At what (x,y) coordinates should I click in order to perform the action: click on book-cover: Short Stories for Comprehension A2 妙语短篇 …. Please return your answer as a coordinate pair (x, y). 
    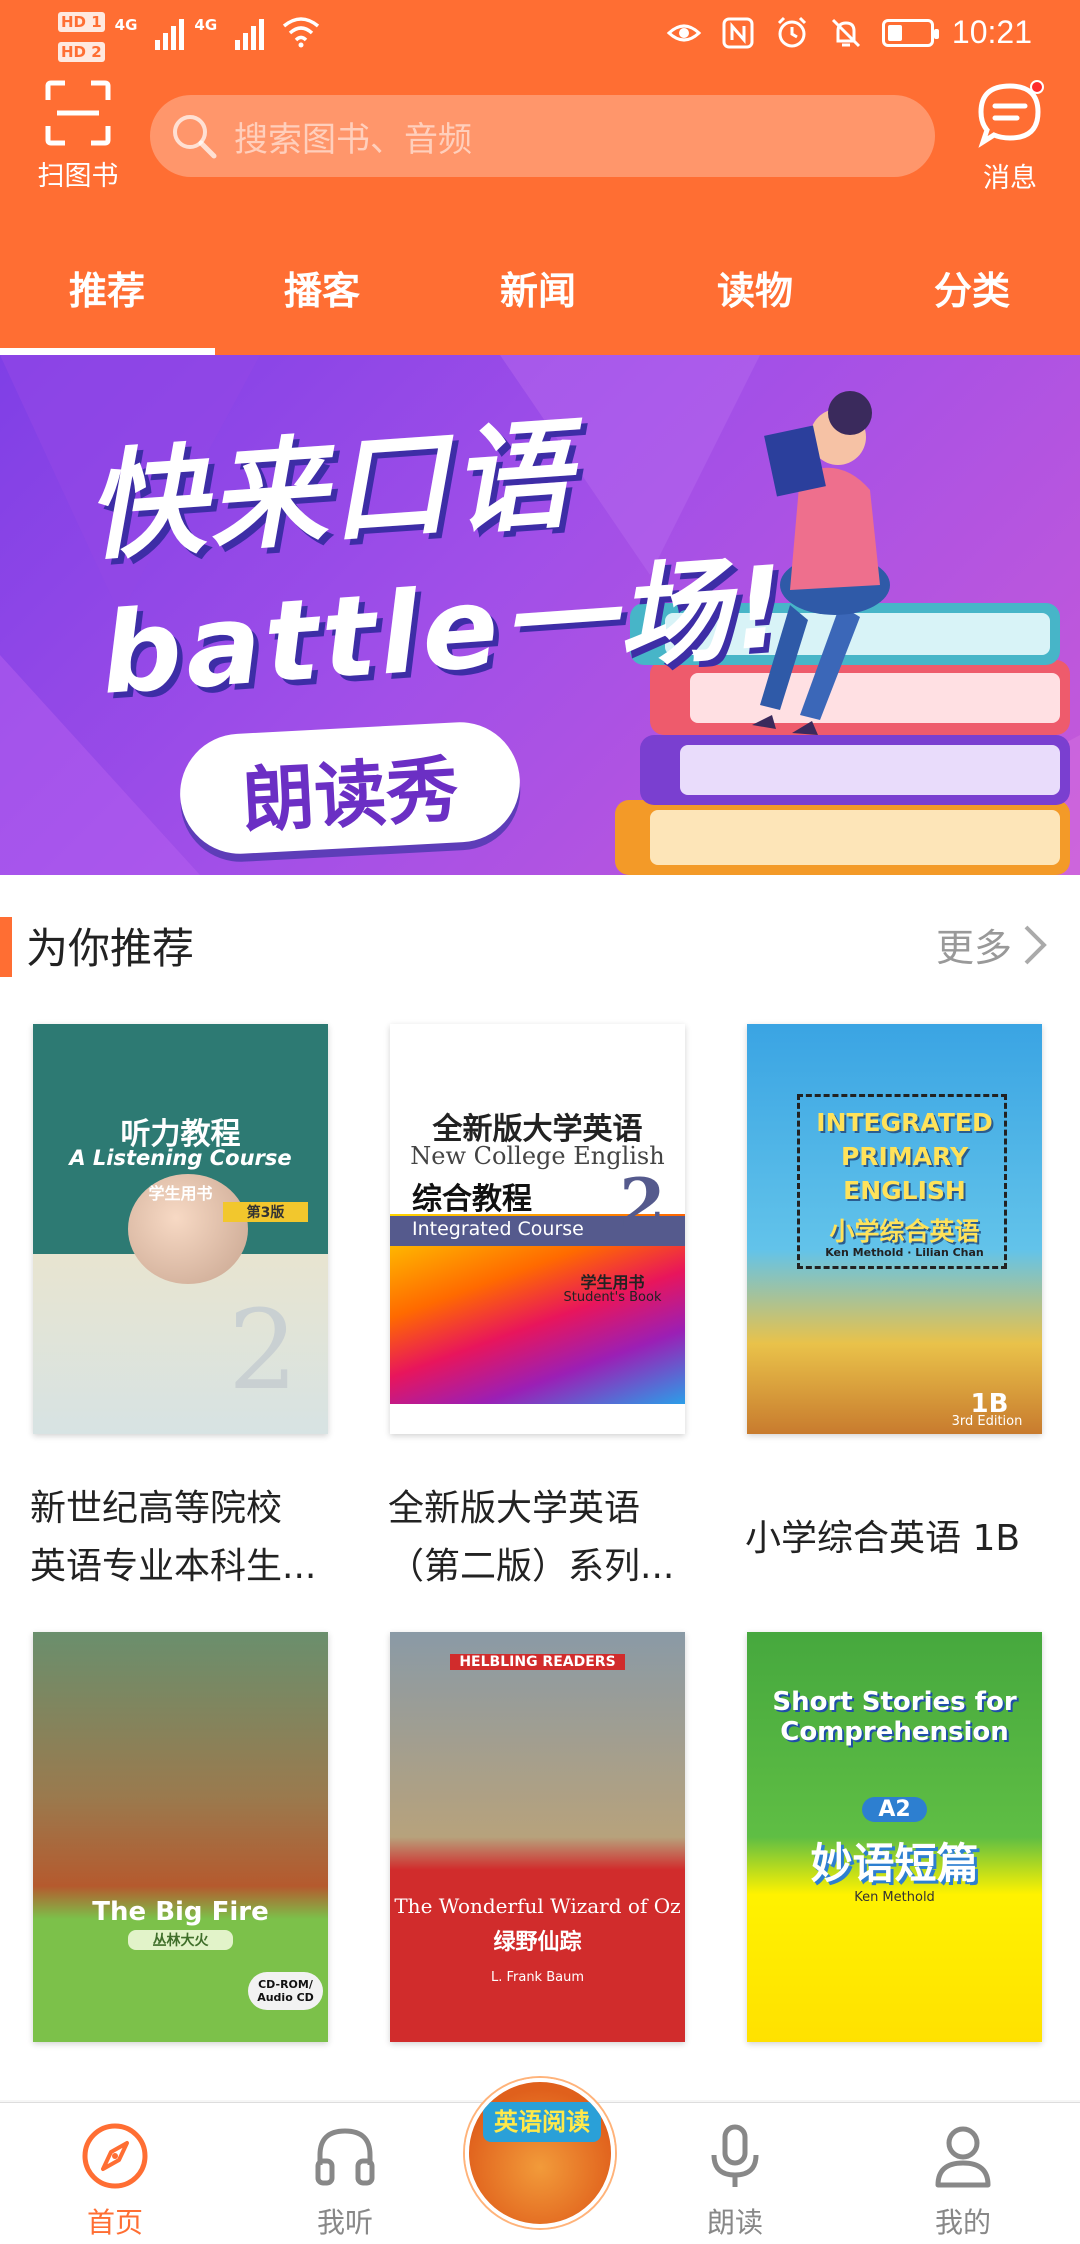
    Looking at the image, I should click on (894, 1837).